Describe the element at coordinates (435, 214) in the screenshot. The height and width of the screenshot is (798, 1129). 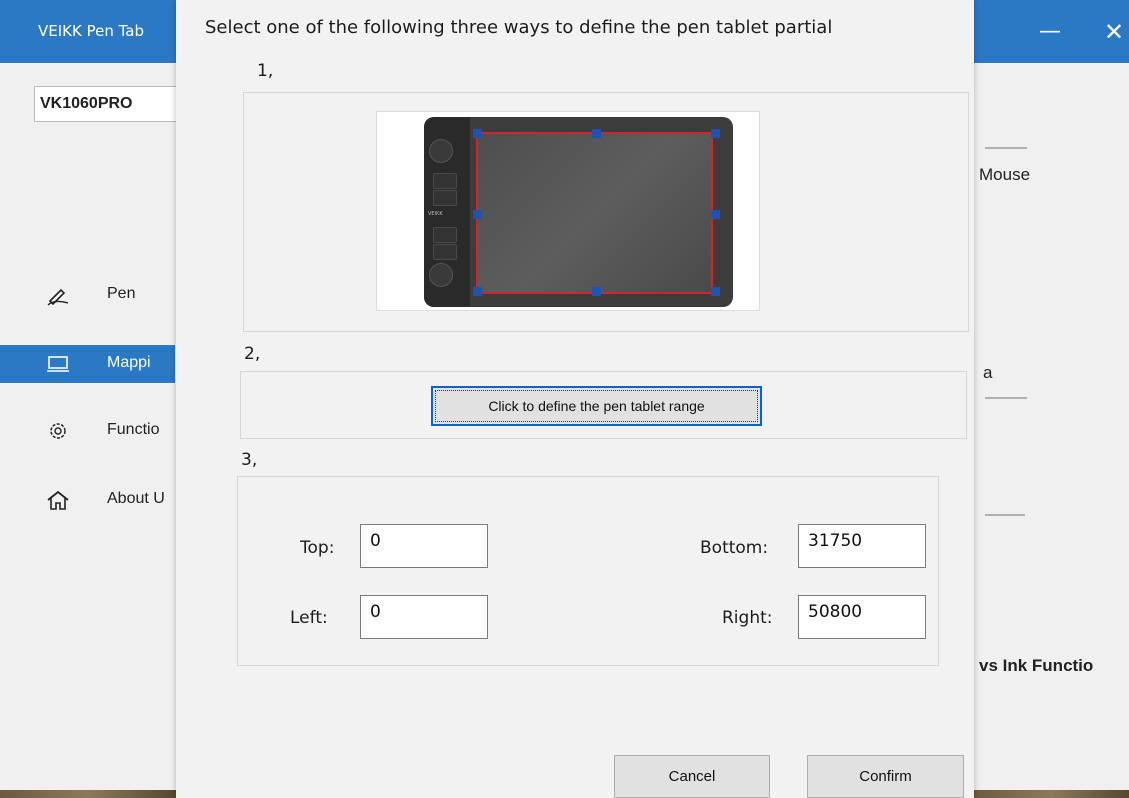
I see `tablet-brand: VEIKK` at that location.